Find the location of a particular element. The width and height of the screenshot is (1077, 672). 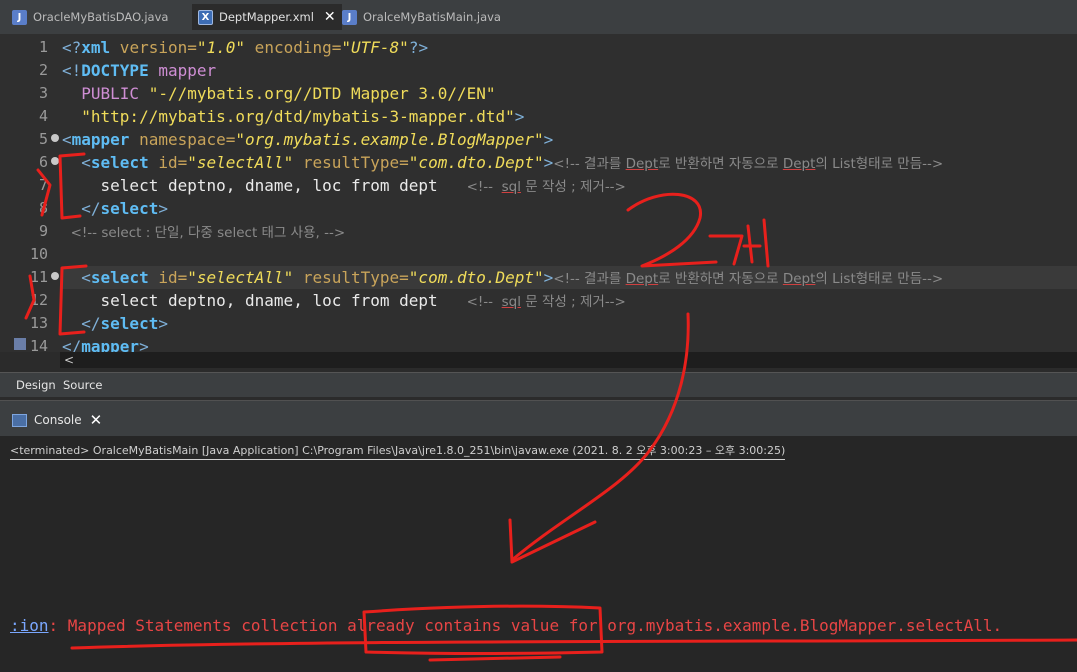

line-number-gutter: 1 2 3 4 5 6 7 8 9 10 11 12 13 14 is located at coordinates (30, 194).